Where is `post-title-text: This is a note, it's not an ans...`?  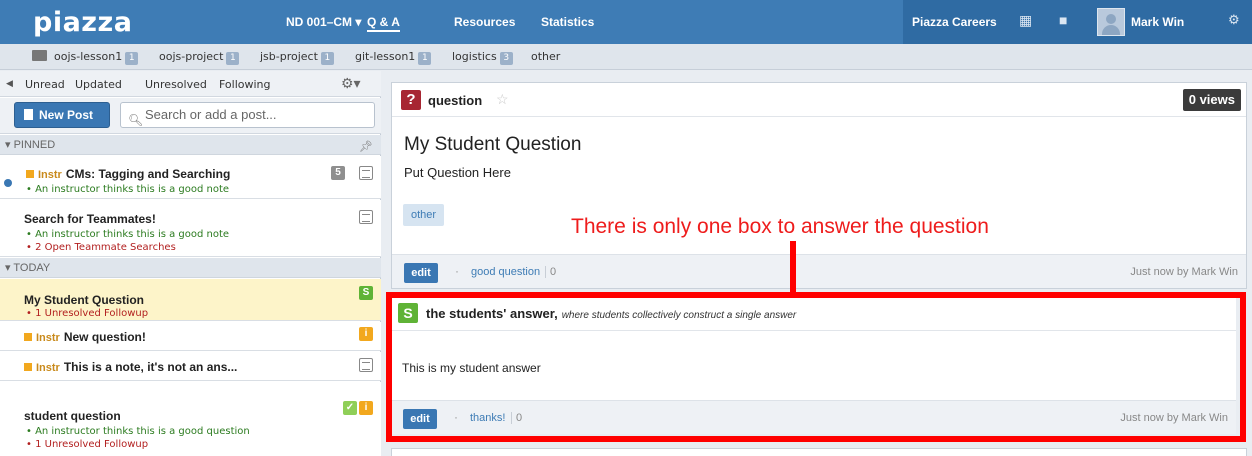 post-title-text: This is a note, it's not an ans... is located at coordinates (150, 367).